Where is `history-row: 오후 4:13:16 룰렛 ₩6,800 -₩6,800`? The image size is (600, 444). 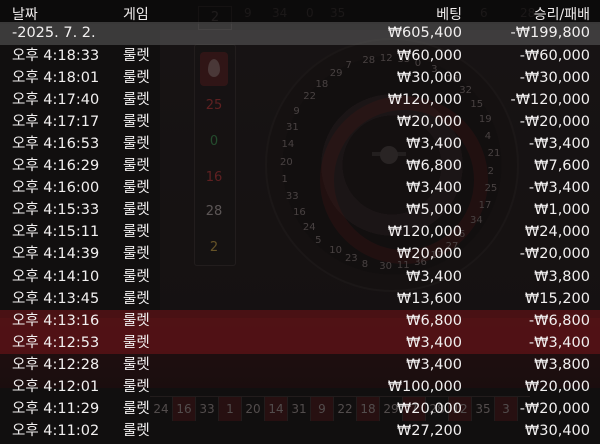 history-row: 오후 4:13:16 룰렛 ₩6,800 -₩6,800 is located at coordinates (300, 321).